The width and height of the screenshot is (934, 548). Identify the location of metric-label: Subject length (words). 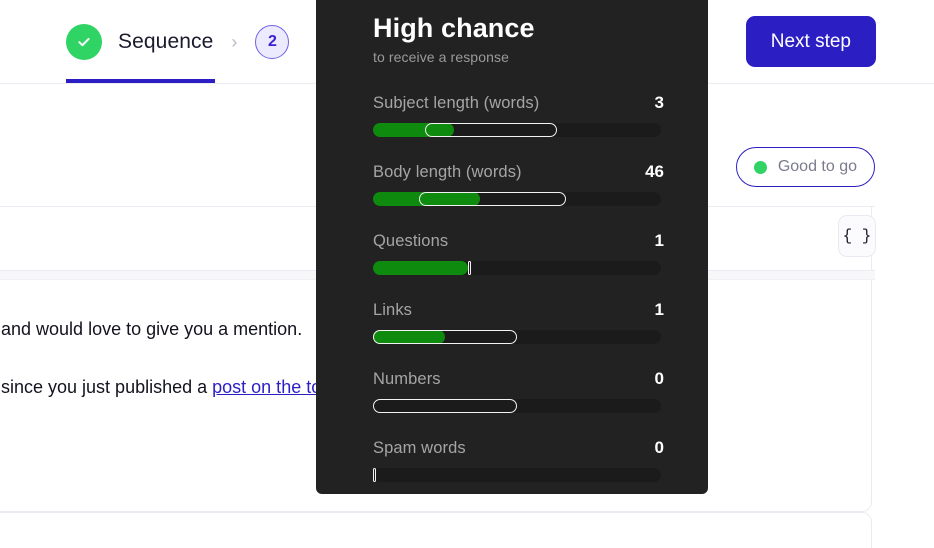
(456, 102).